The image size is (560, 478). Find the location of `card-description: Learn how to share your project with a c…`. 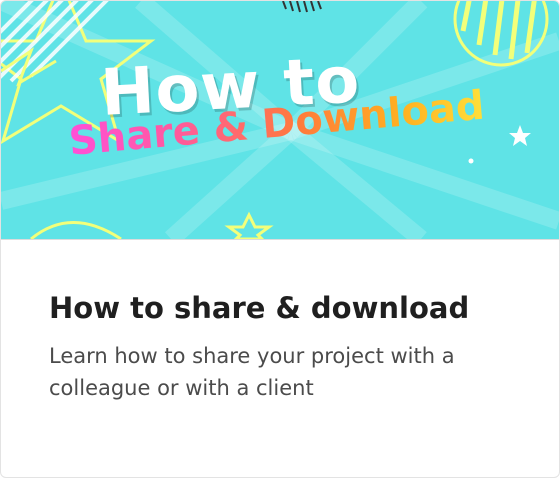

card-description: Learn how to share your project with a c… is located at coordinates (252, 372).